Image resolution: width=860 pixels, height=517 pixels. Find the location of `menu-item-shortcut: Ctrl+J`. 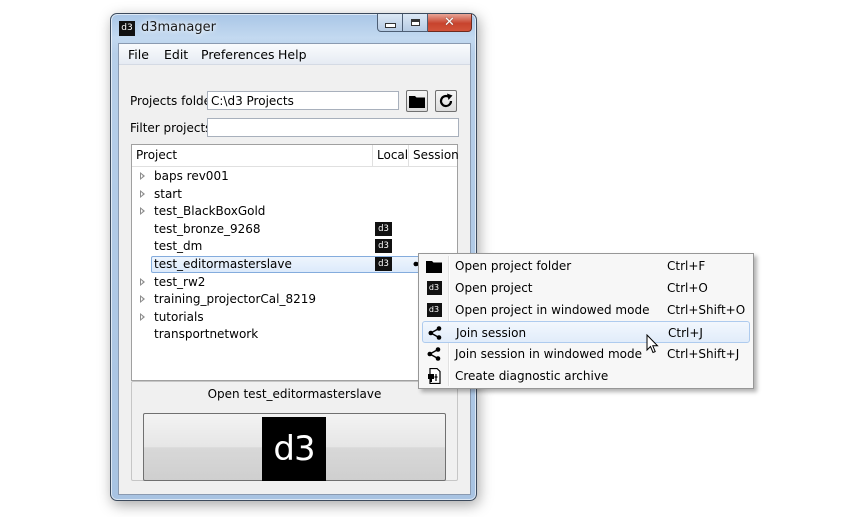

menu-item-shortcut: Ctrl+J is located at coordinates (685, 333).